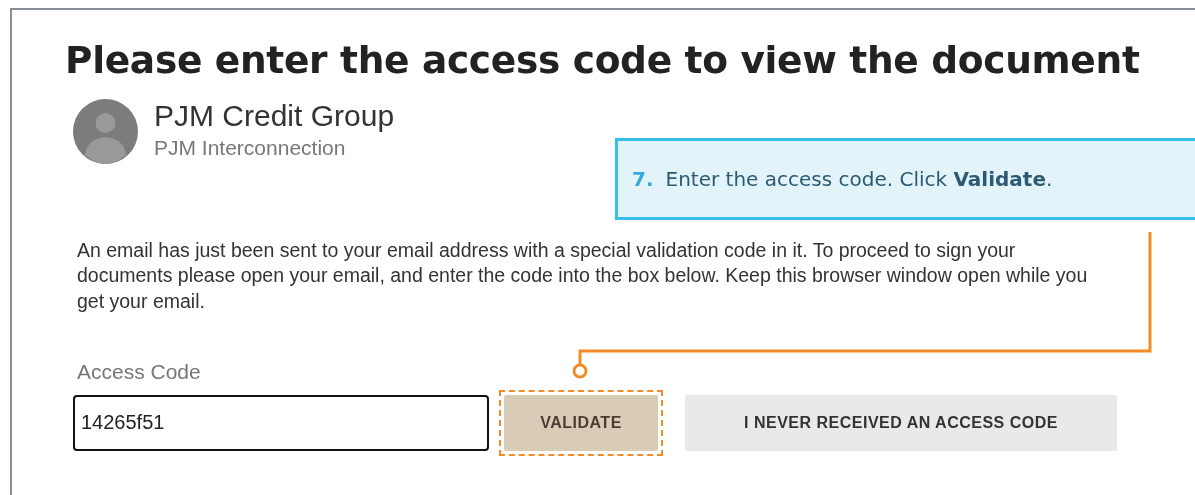 This screenshot has height=495, width=1195. What do you see at coordinates (250, 148) in the screenshot?
I see `sender-organization: PJM Interconnection` at bounding box center [250, 148].